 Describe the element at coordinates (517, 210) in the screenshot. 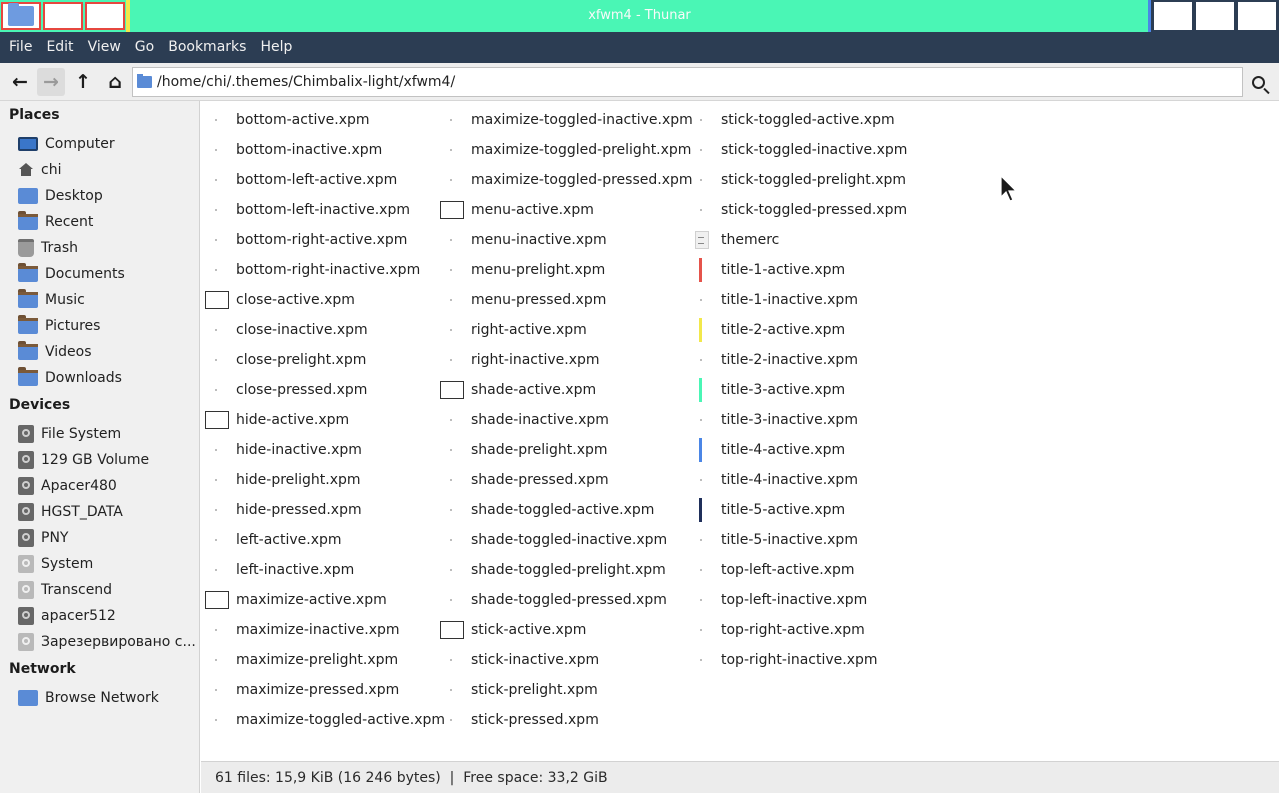

I see `file-item: menu-active.xpm` at that location.